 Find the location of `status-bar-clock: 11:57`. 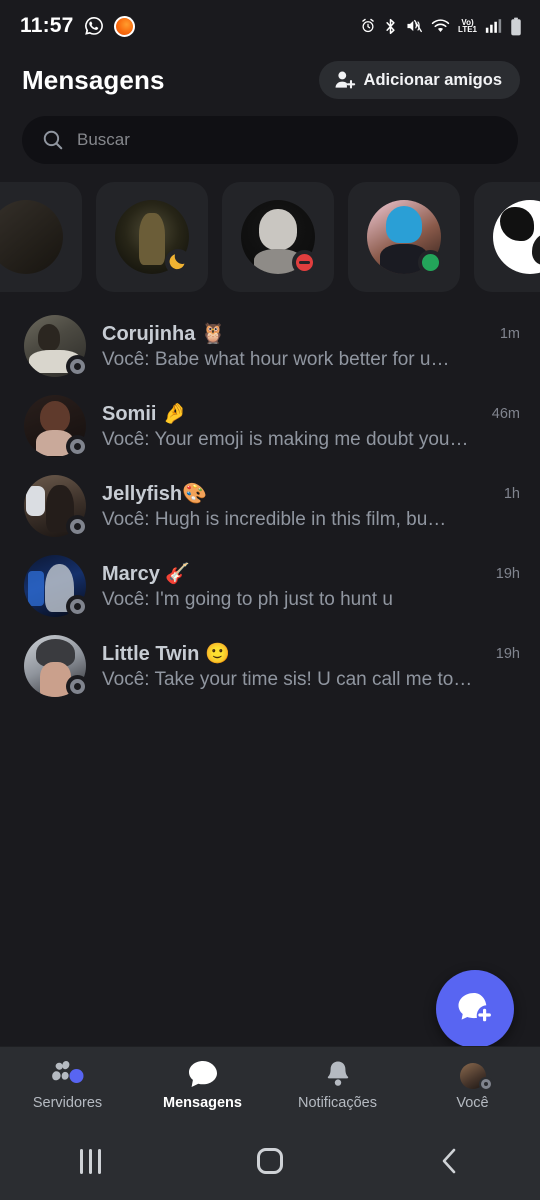

status-bar-clock: 11:57 is located at coordinates (47, 25).